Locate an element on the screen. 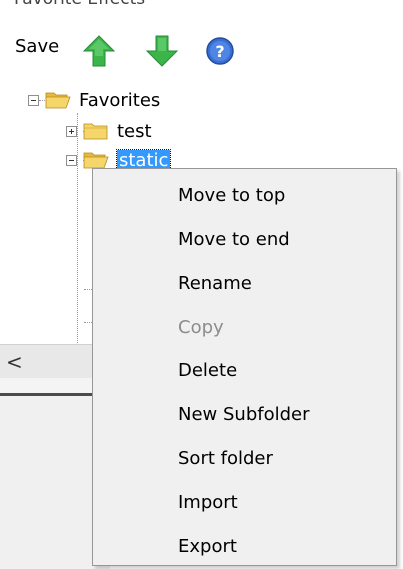  help-icon: ? is located at coordinates (220, 51).